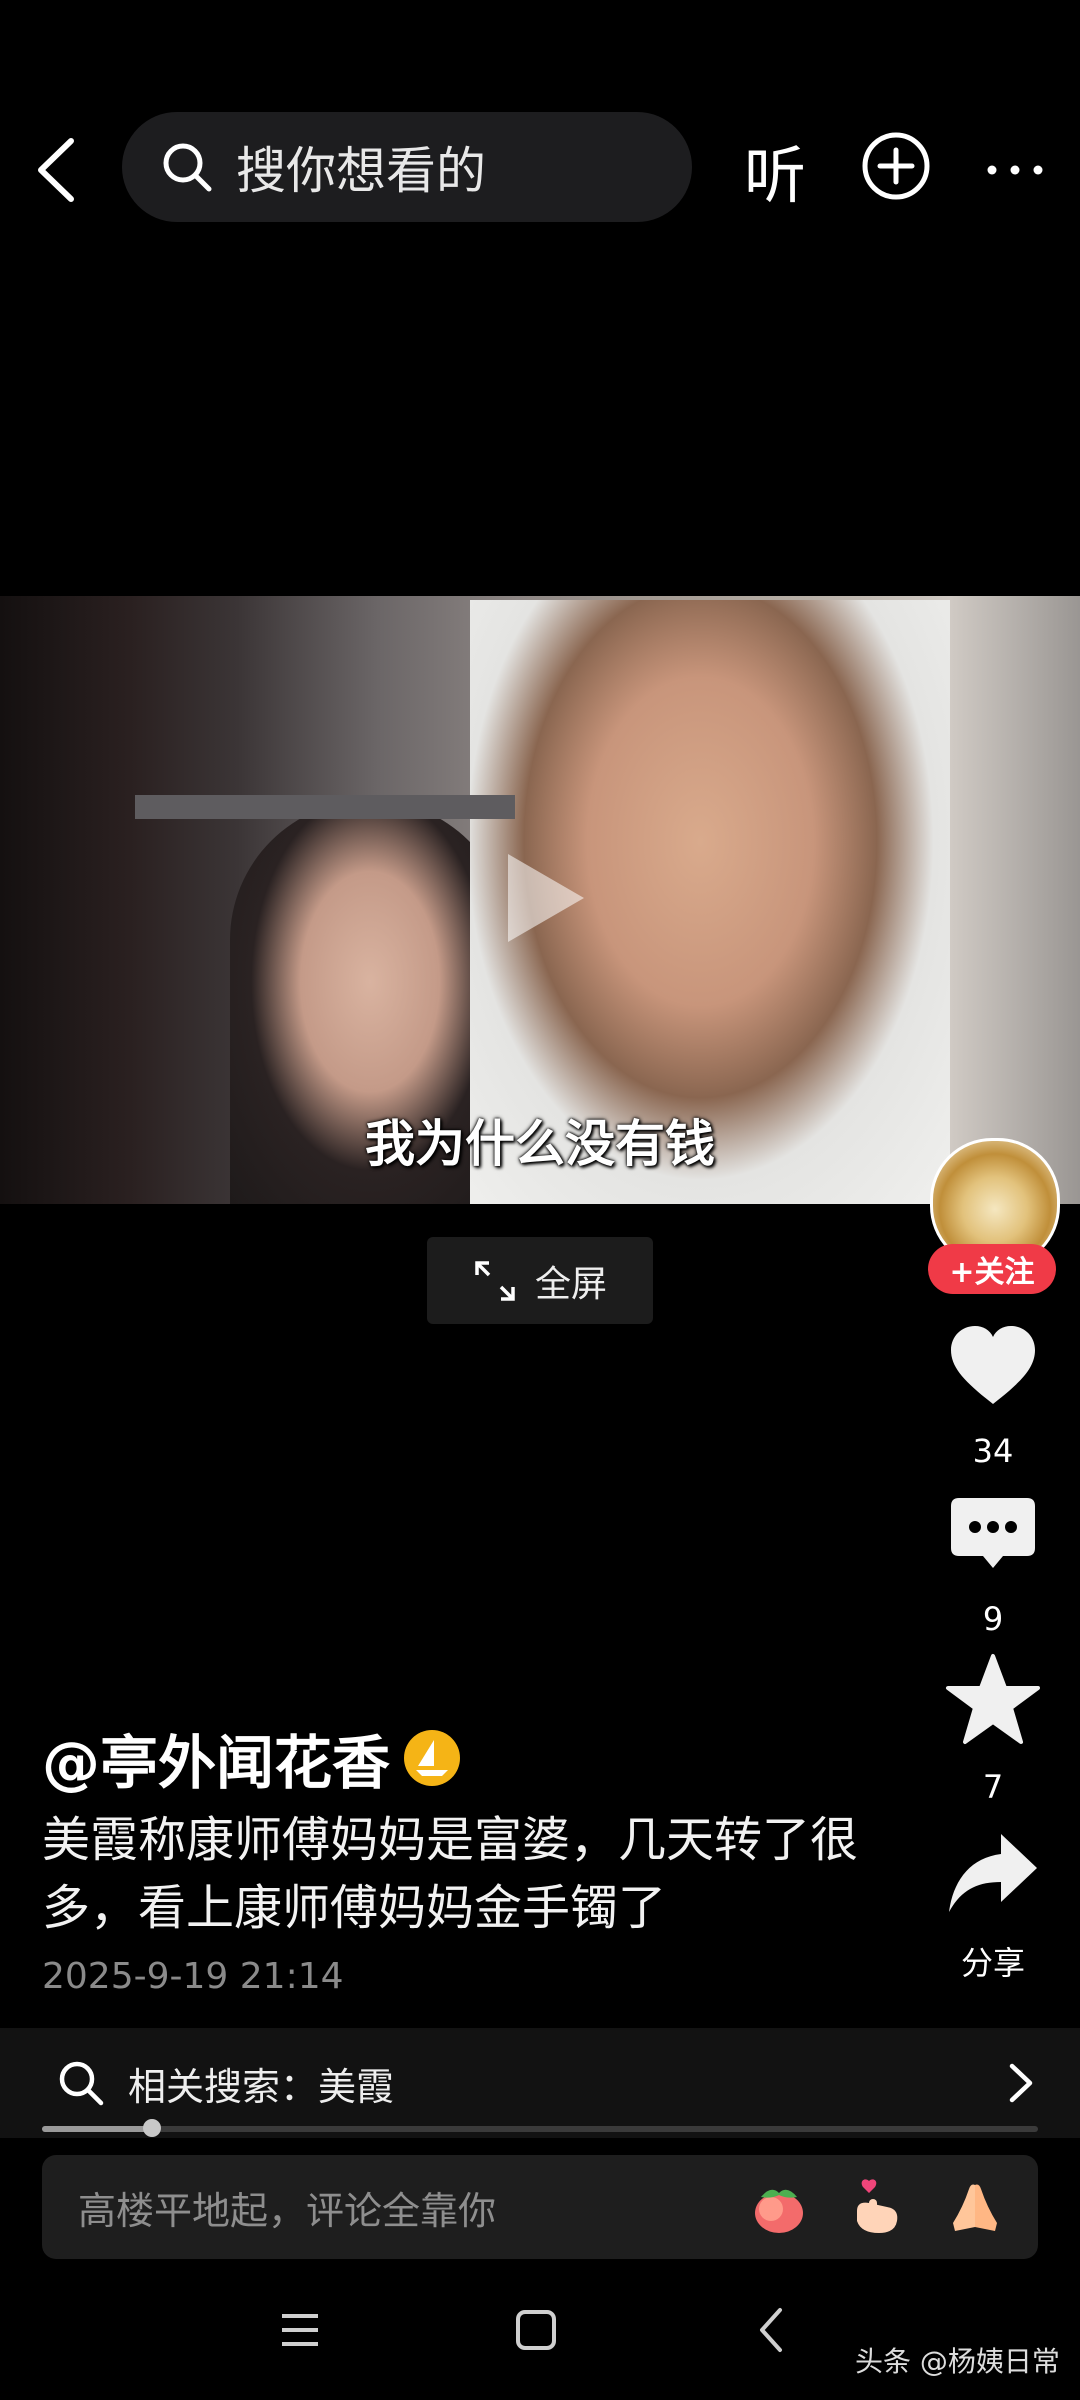 The image size is (1080, 2400). Describe the element at coordinates (261, 2086) in the screenshot. I see `related-search-label: 相关搜索：美霞` at that location.